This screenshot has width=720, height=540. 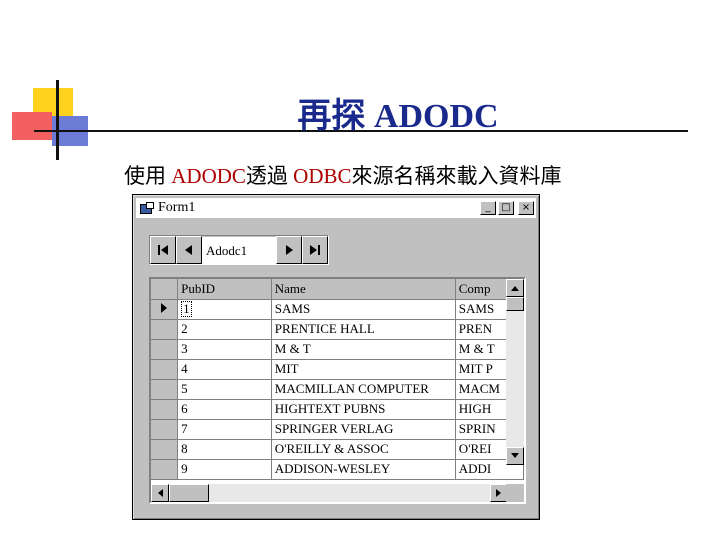 I want to click on subtitle-text-1: 使用, so click(x=148, y=176).